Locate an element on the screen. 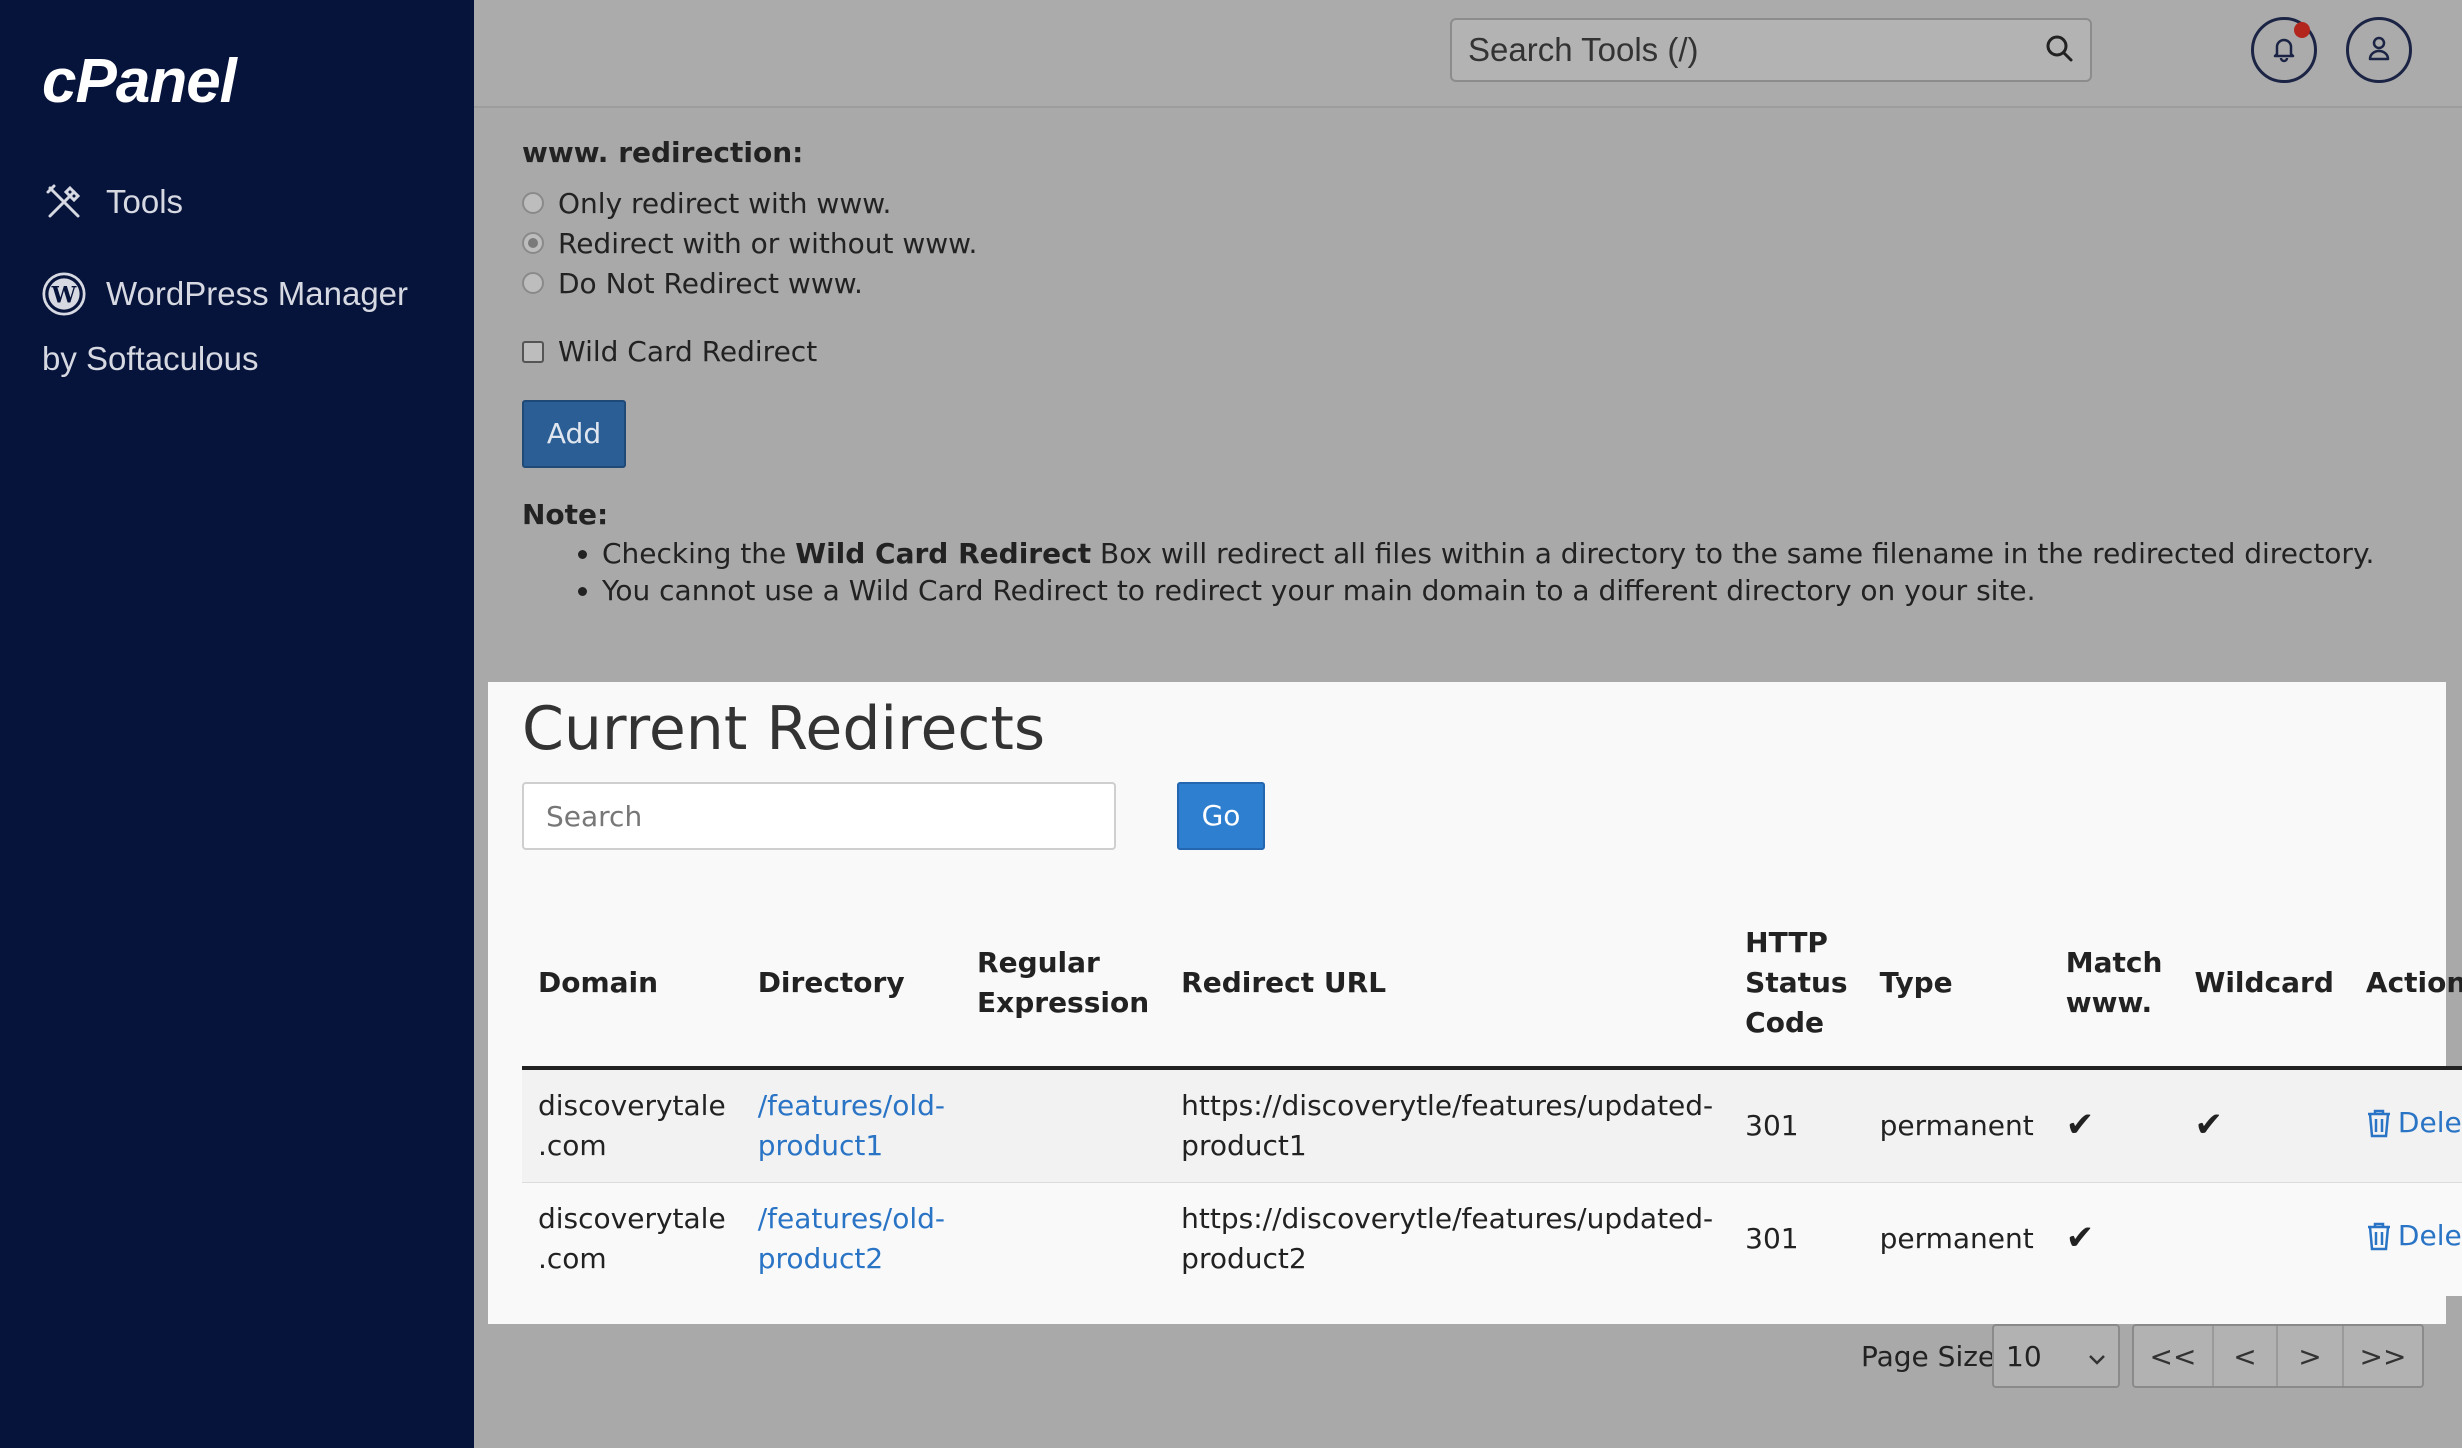  radio-only-www: Only redirect with www. is located at coordinates (1448, 203).